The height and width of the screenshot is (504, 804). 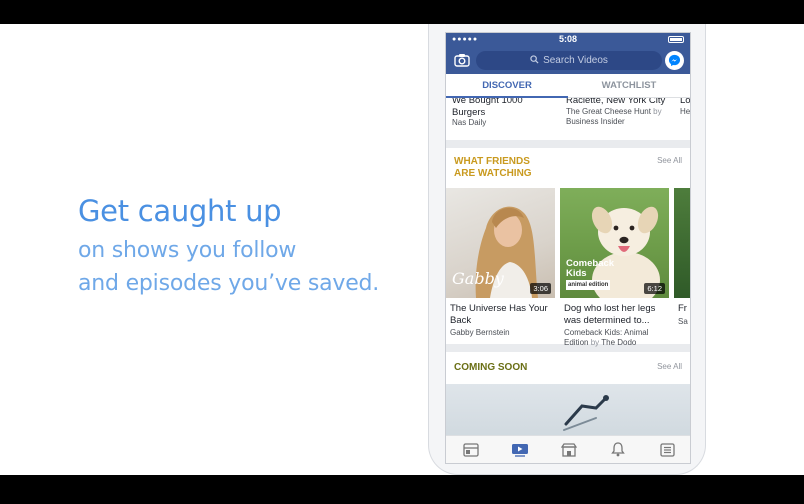 I want to click on top-card-show: The Great Cheese Hunt, so click(x=608, y=111).